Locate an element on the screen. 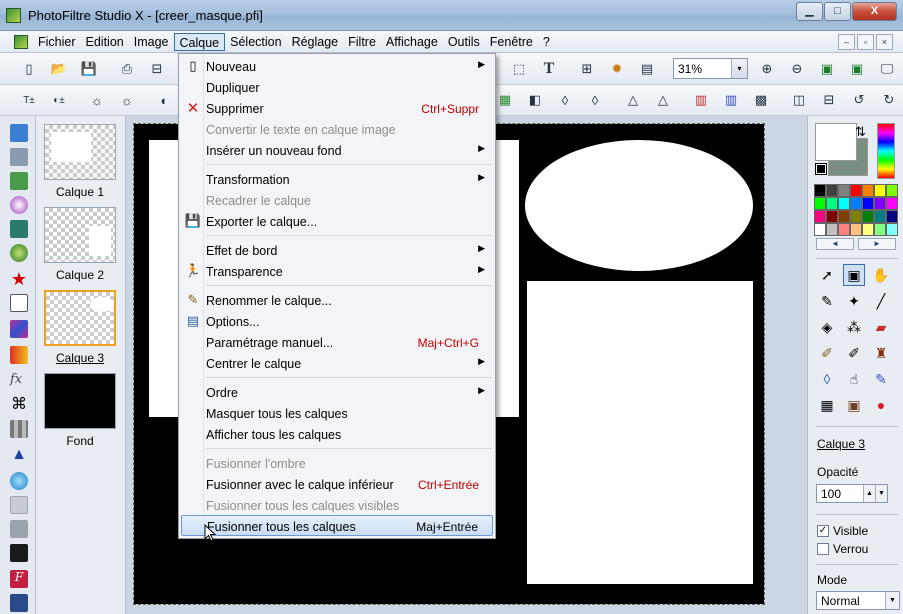 This screenshot has height=614, width=903. grid-icon: ▦ is located at coordinates (505, 100).